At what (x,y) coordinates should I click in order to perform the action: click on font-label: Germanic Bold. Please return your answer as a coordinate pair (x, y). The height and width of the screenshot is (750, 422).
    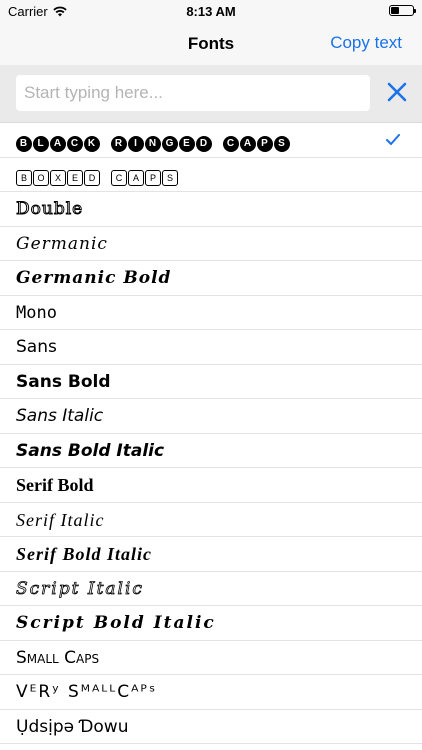
    Looking at the image, I should click on (94, 278).